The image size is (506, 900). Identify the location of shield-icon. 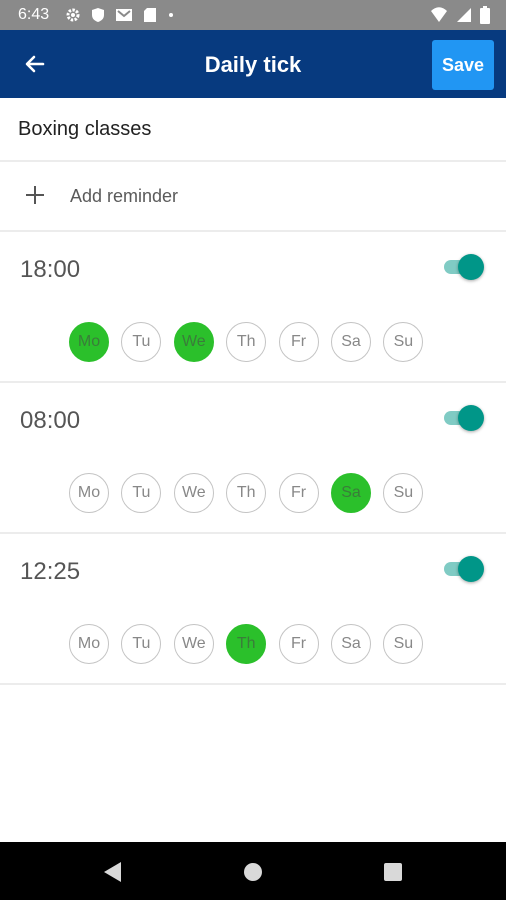
(98, 15).